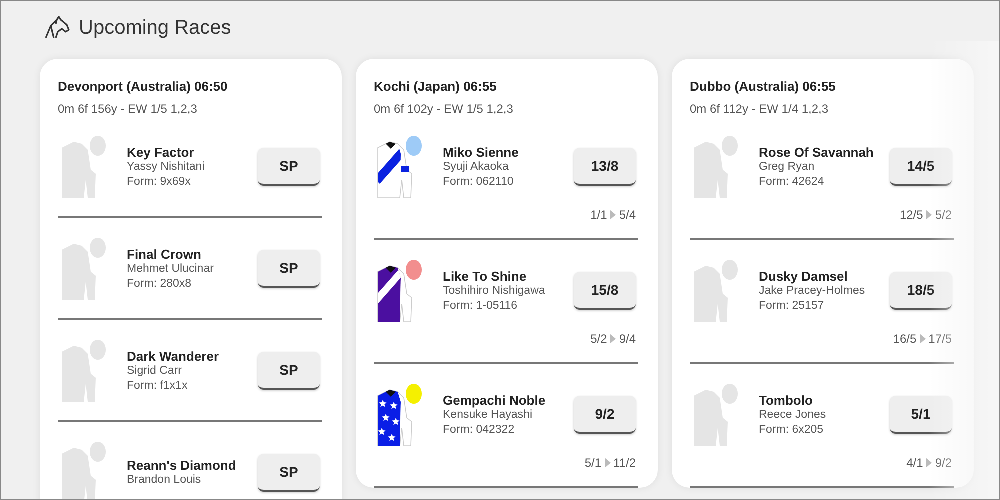 This screenshot has height=500, width=1000. Describe the element at coordinates (166, 167) in the screenshot. I see `jockey-name: Yassy Nishitani` at that location.